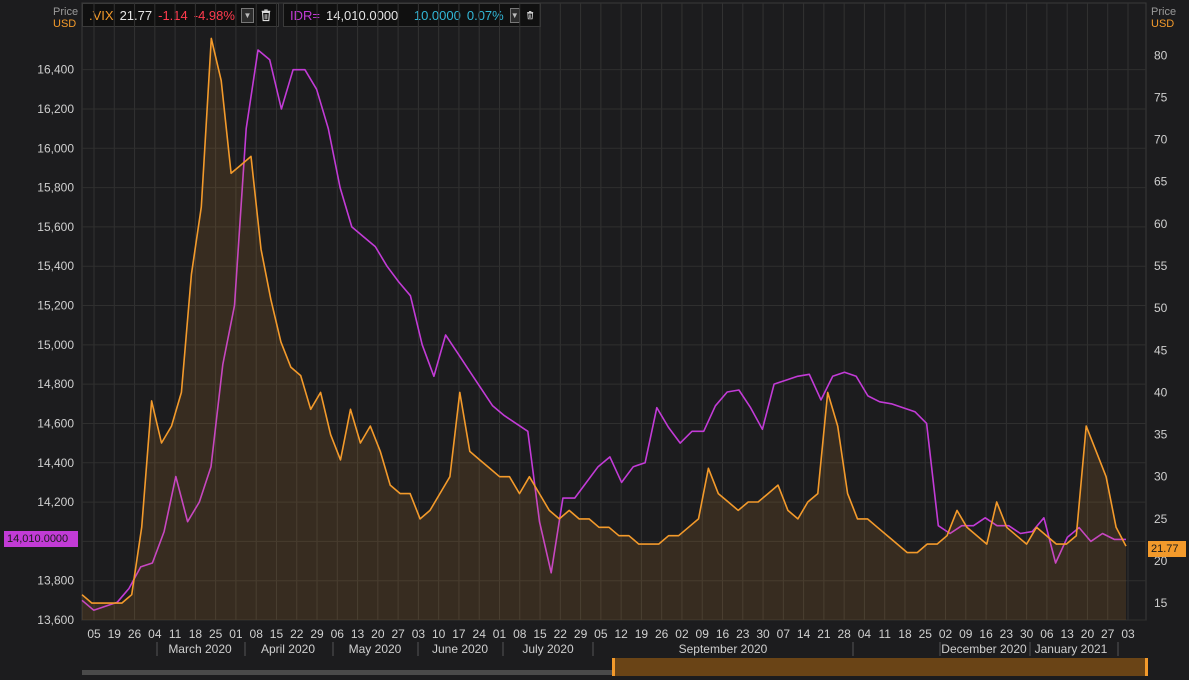 Image resolution: width=1189 pixels, height=680 pixels. I want to click on right-tick-label: 80, so click(1161, 55).